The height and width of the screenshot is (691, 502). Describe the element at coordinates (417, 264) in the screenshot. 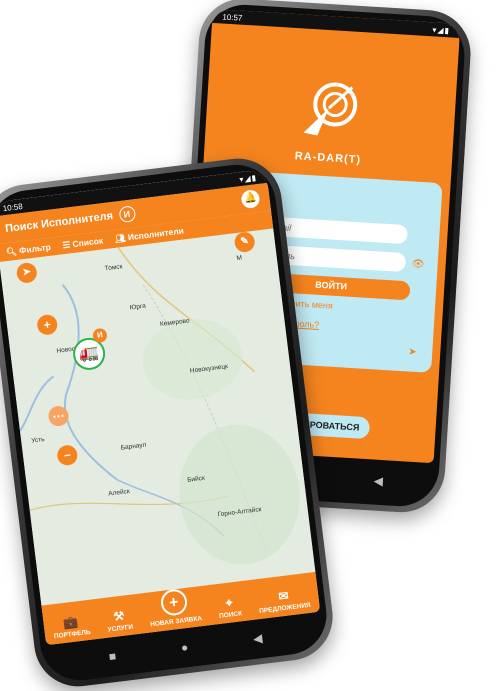

I see `eye-icon: 👁` at that location.